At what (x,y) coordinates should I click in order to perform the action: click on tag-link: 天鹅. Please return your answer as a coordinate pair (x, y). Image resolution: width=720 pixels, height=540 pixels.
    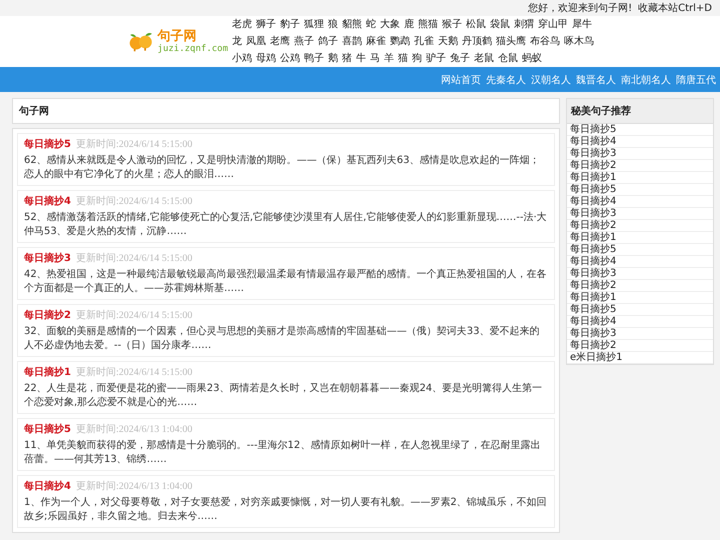
    Looking at the image, I should click on (448, 41).